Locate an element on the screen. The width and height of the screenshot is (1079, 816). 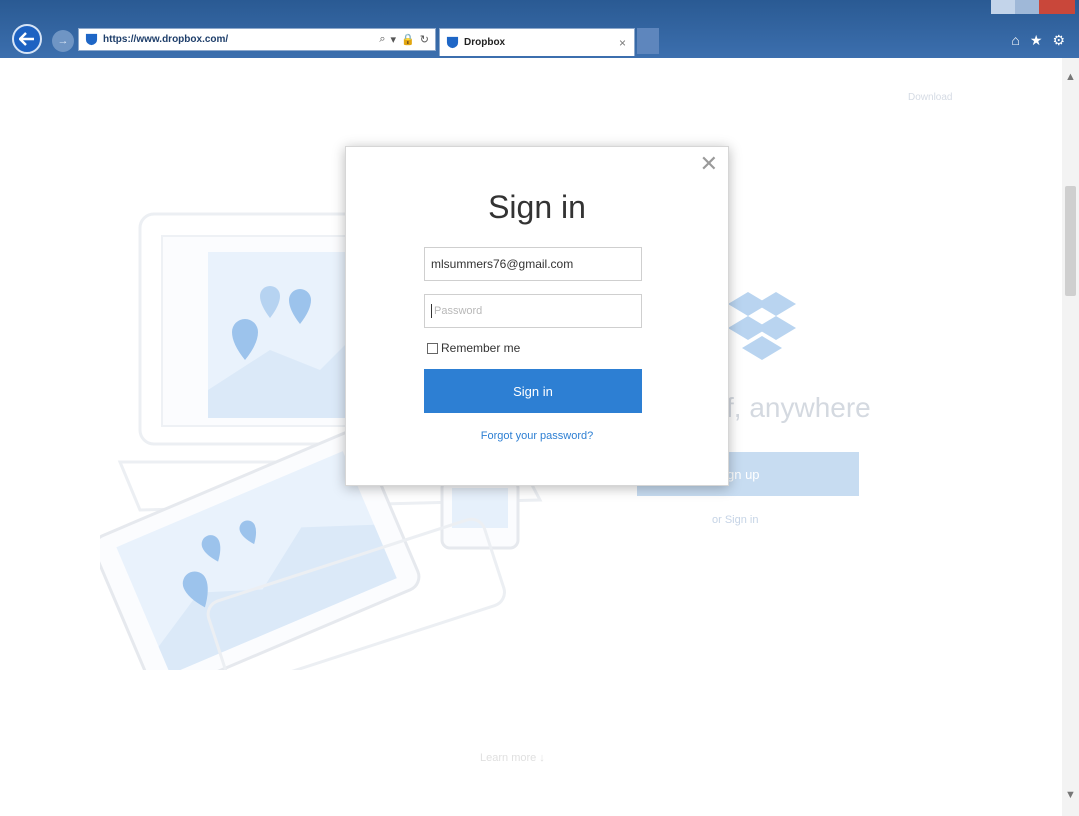
signup-label: gn up is located at coordinates (743, 474).